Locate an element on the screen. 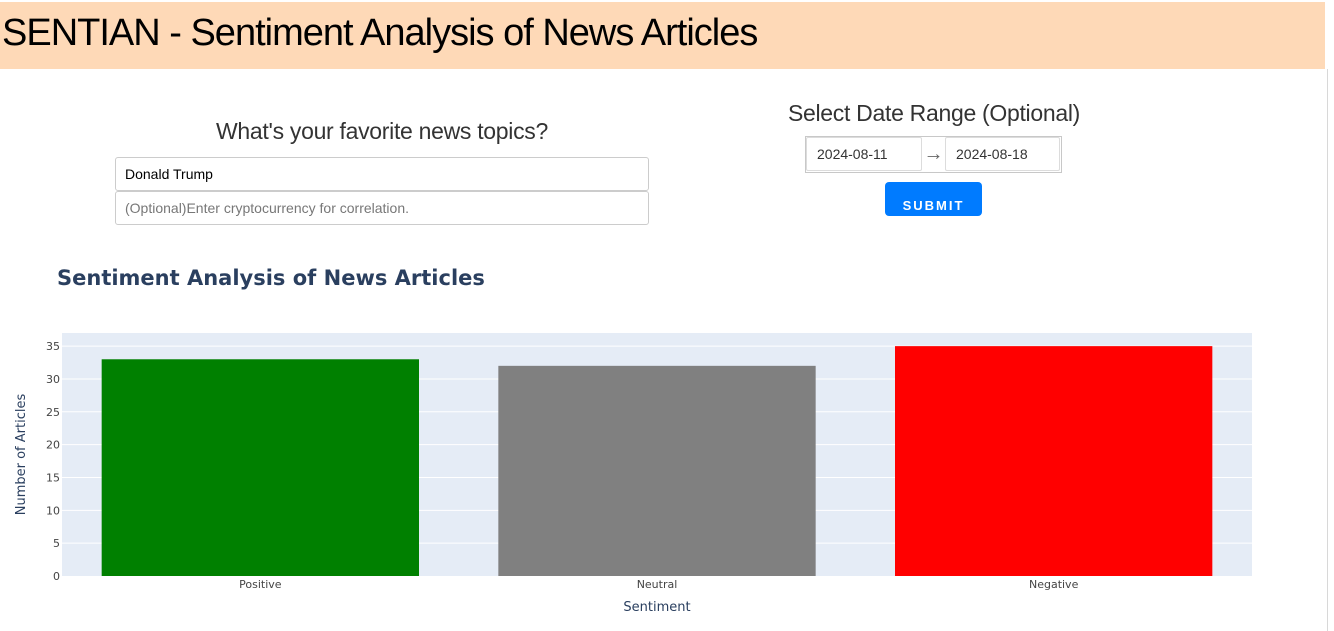  crypto-input is located at coordinates (382, 208).